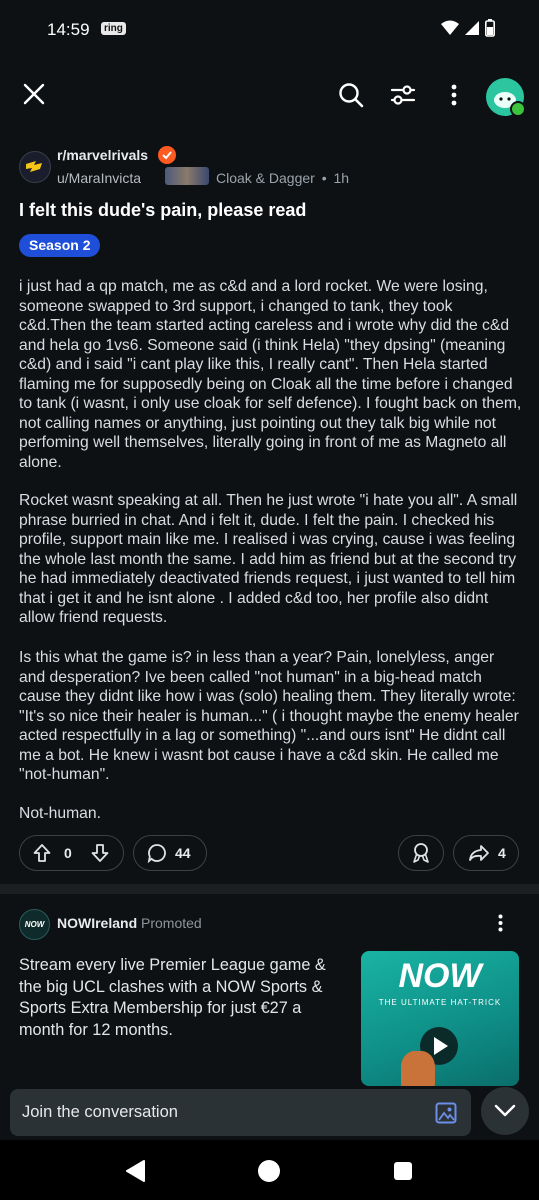 Image resolution: width=539 pixels, height=1200 pixels. I want to click on nav-back-button, so click(135, 1171).